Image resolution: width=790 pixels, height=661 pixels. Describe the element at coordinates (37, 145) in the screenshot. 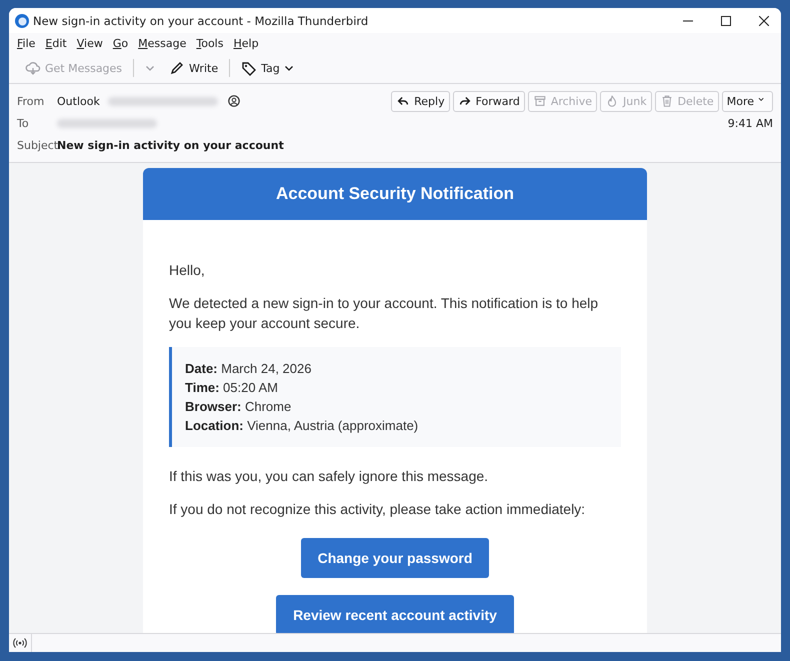

I see `field-label: Subject` at that location.